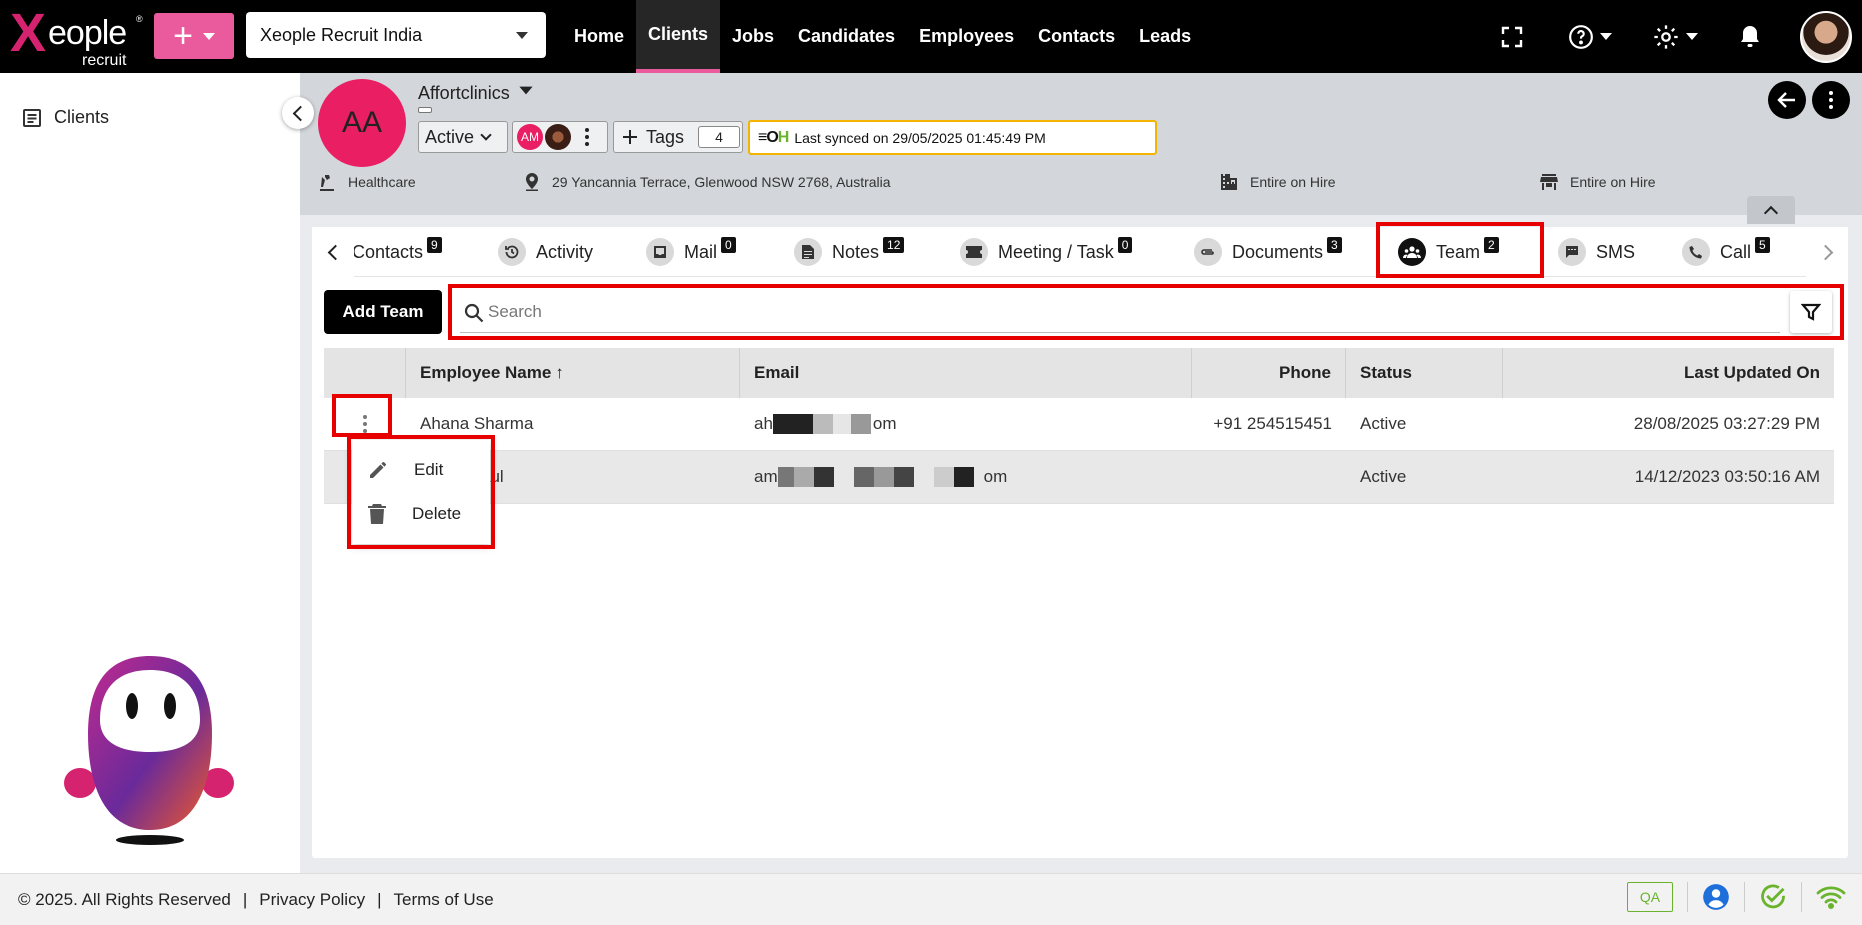  Describe the element at coordinates (1268, 252) in the screenshot. I see `tab-documents: Documents 3` at that location.